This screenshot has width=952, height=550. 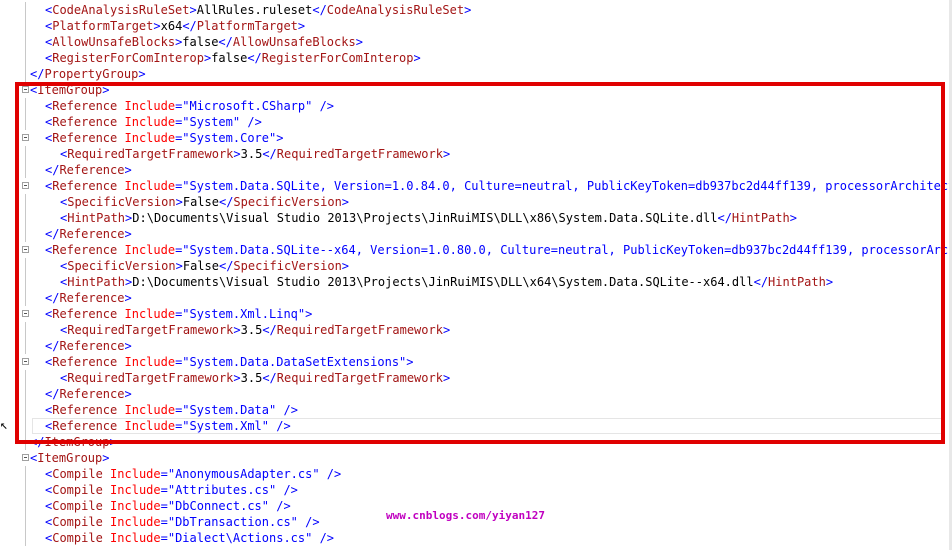 What do you see at coordinates (121, 10) in the screenshot?
I see `code-token: CodeAnalysisRuleSet` at bounding box center [121, 10].